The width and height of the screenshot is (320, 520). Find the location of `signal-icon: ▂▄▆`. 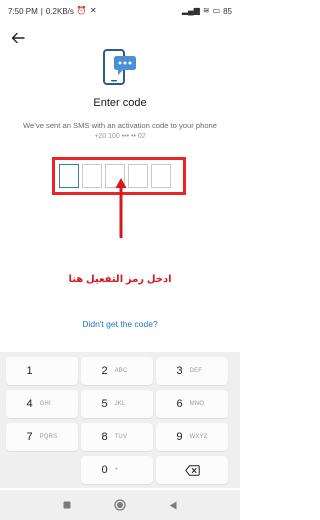

signal-icon: ▂▄▆ is located at coordinates (190, 10).